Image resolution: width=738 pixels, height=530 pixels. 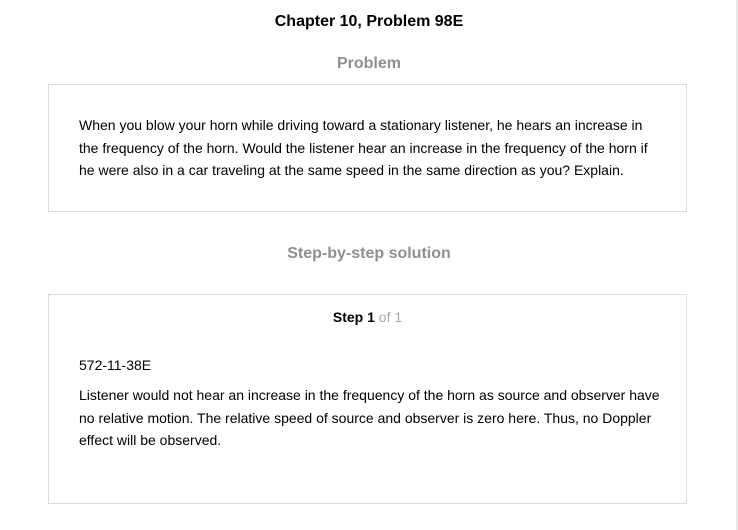 I want to click on step-total: of 1, so click(x=390, y=317).